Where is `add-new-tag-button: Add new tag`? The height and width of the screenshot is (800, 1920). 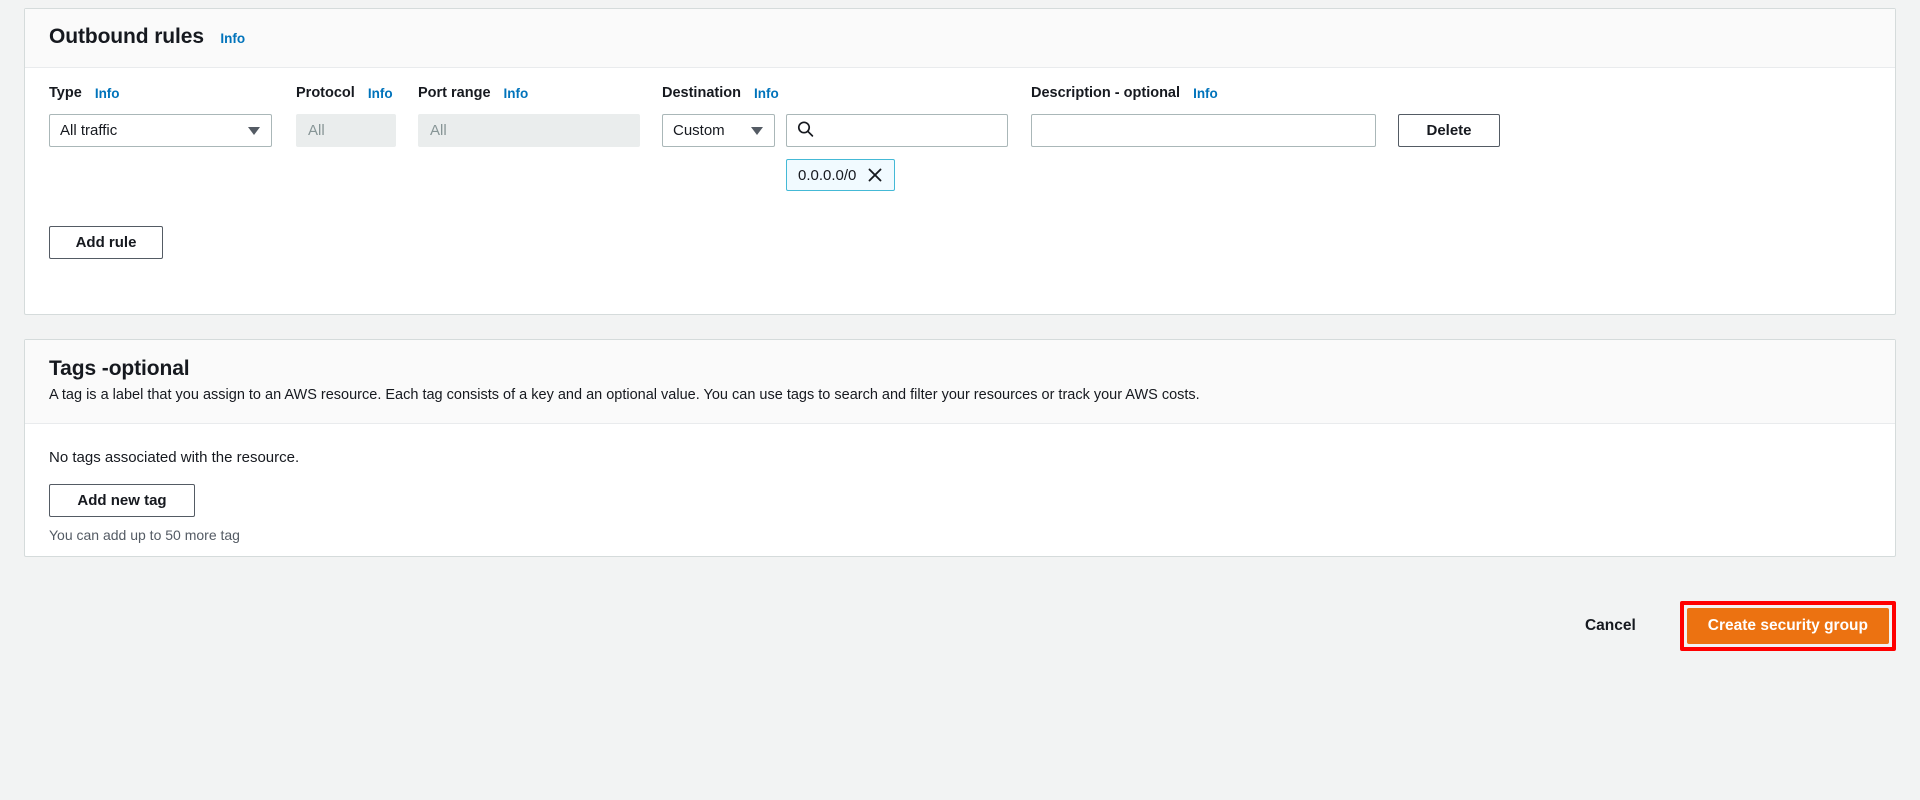 add-new-tag-button: Add new tag is located at coordinates (122, 500).